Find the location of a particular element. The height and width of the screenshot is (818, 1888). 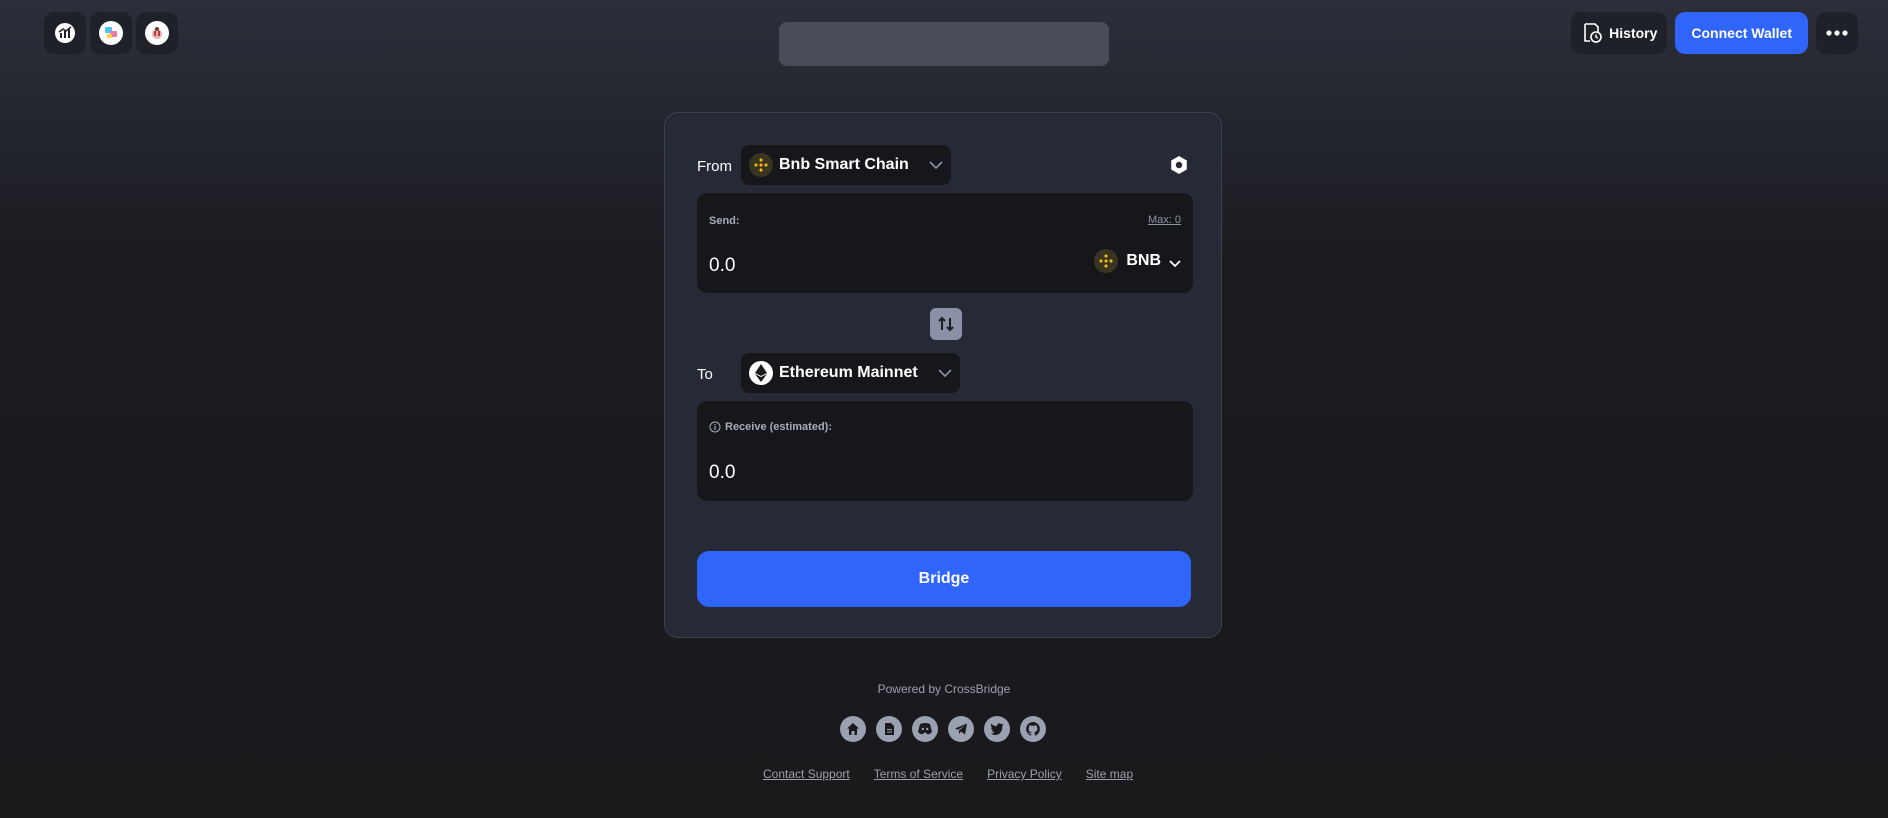

app-switcher is located at coordinates (111, 33).